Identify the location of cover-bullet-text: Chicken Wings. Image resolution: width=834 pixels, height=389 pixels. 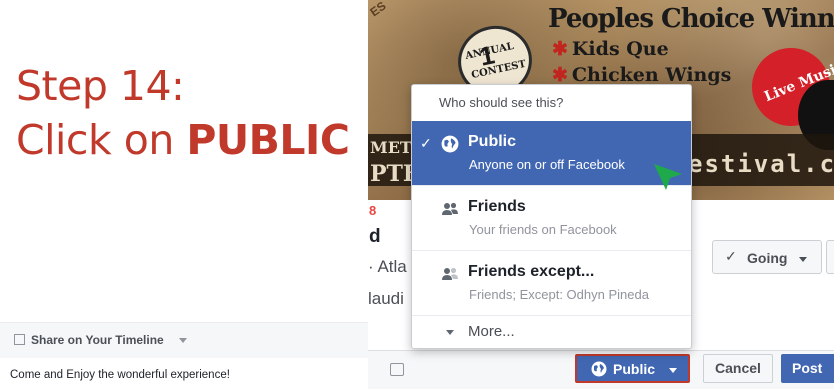
(651, 75).